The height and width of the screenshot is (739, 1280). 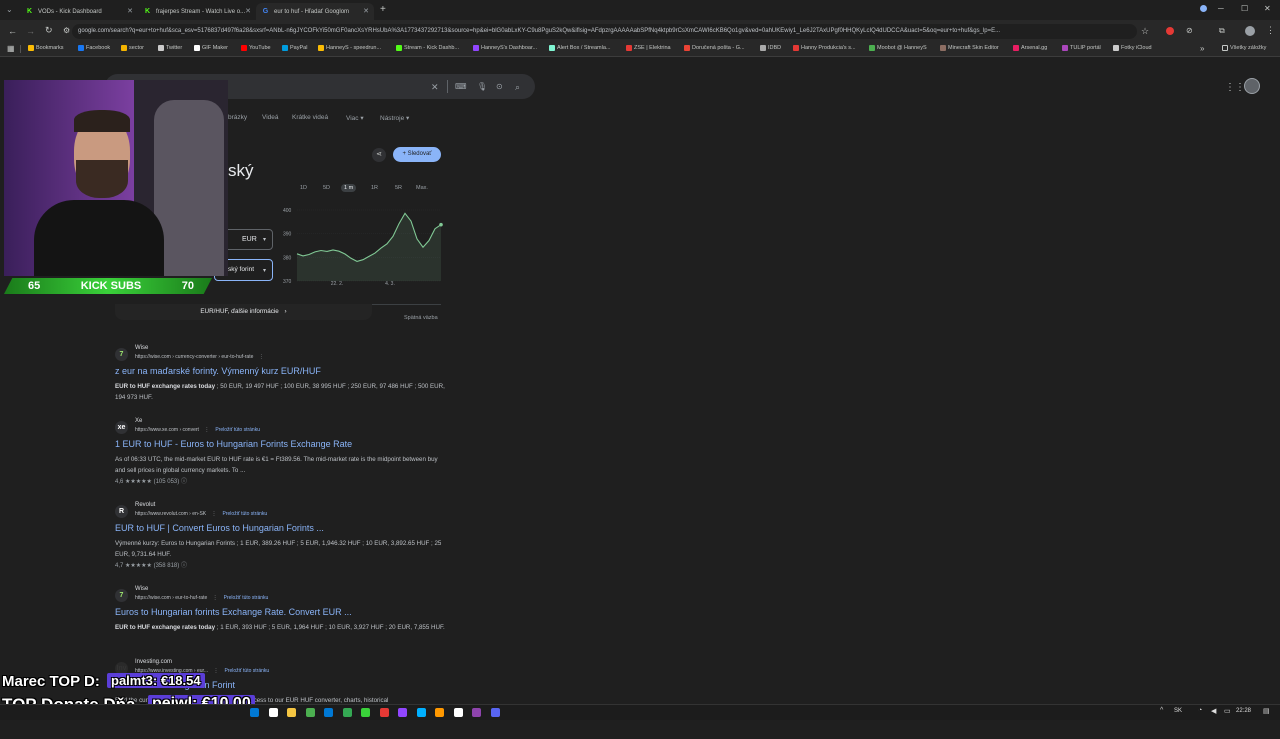 What do you see at coordinates (435, 87) in the screenshot?
I see `clear-search-icon: ✕` at bounding box center [435, 87].